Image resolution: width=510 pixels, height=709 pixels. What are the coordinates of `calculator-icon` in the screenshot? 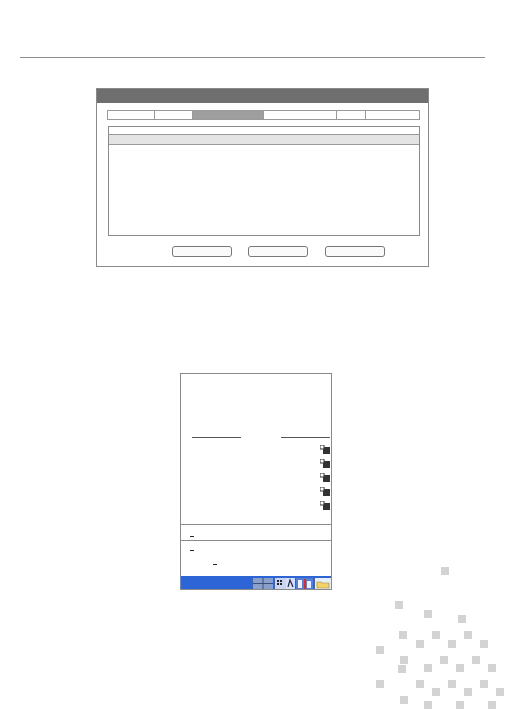 It's located at (280, 583).